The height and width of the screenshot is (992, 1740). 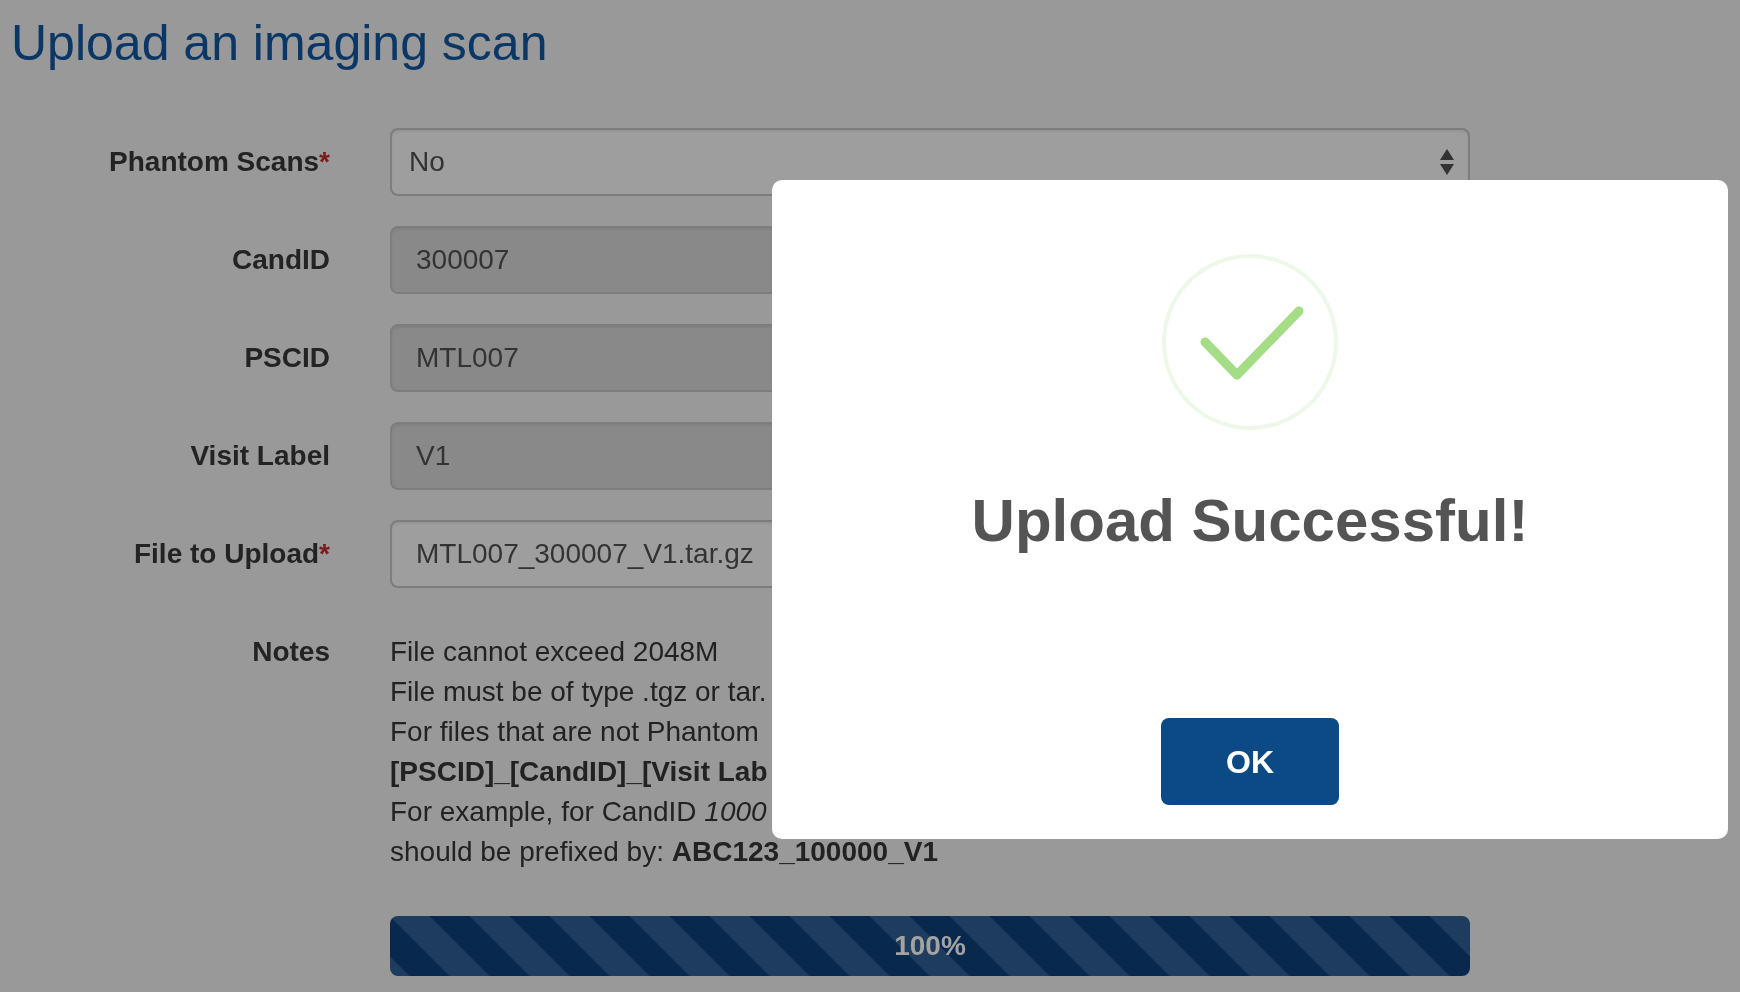 What do you see at coordinates (1250, 521) in the screenshot?
I see `dialog-title: Upload Successful!` at bounding box center [1250, 521].